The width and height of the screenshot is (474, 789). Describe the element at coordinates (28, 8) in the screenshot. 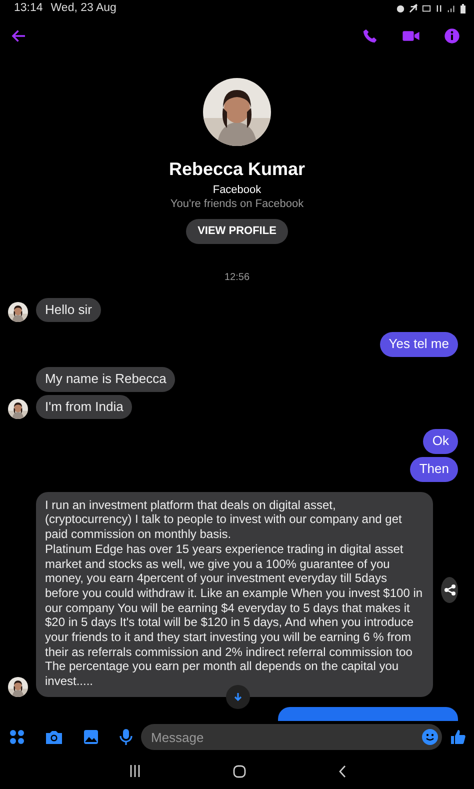

I see `clock-time: 13:14` at that location.